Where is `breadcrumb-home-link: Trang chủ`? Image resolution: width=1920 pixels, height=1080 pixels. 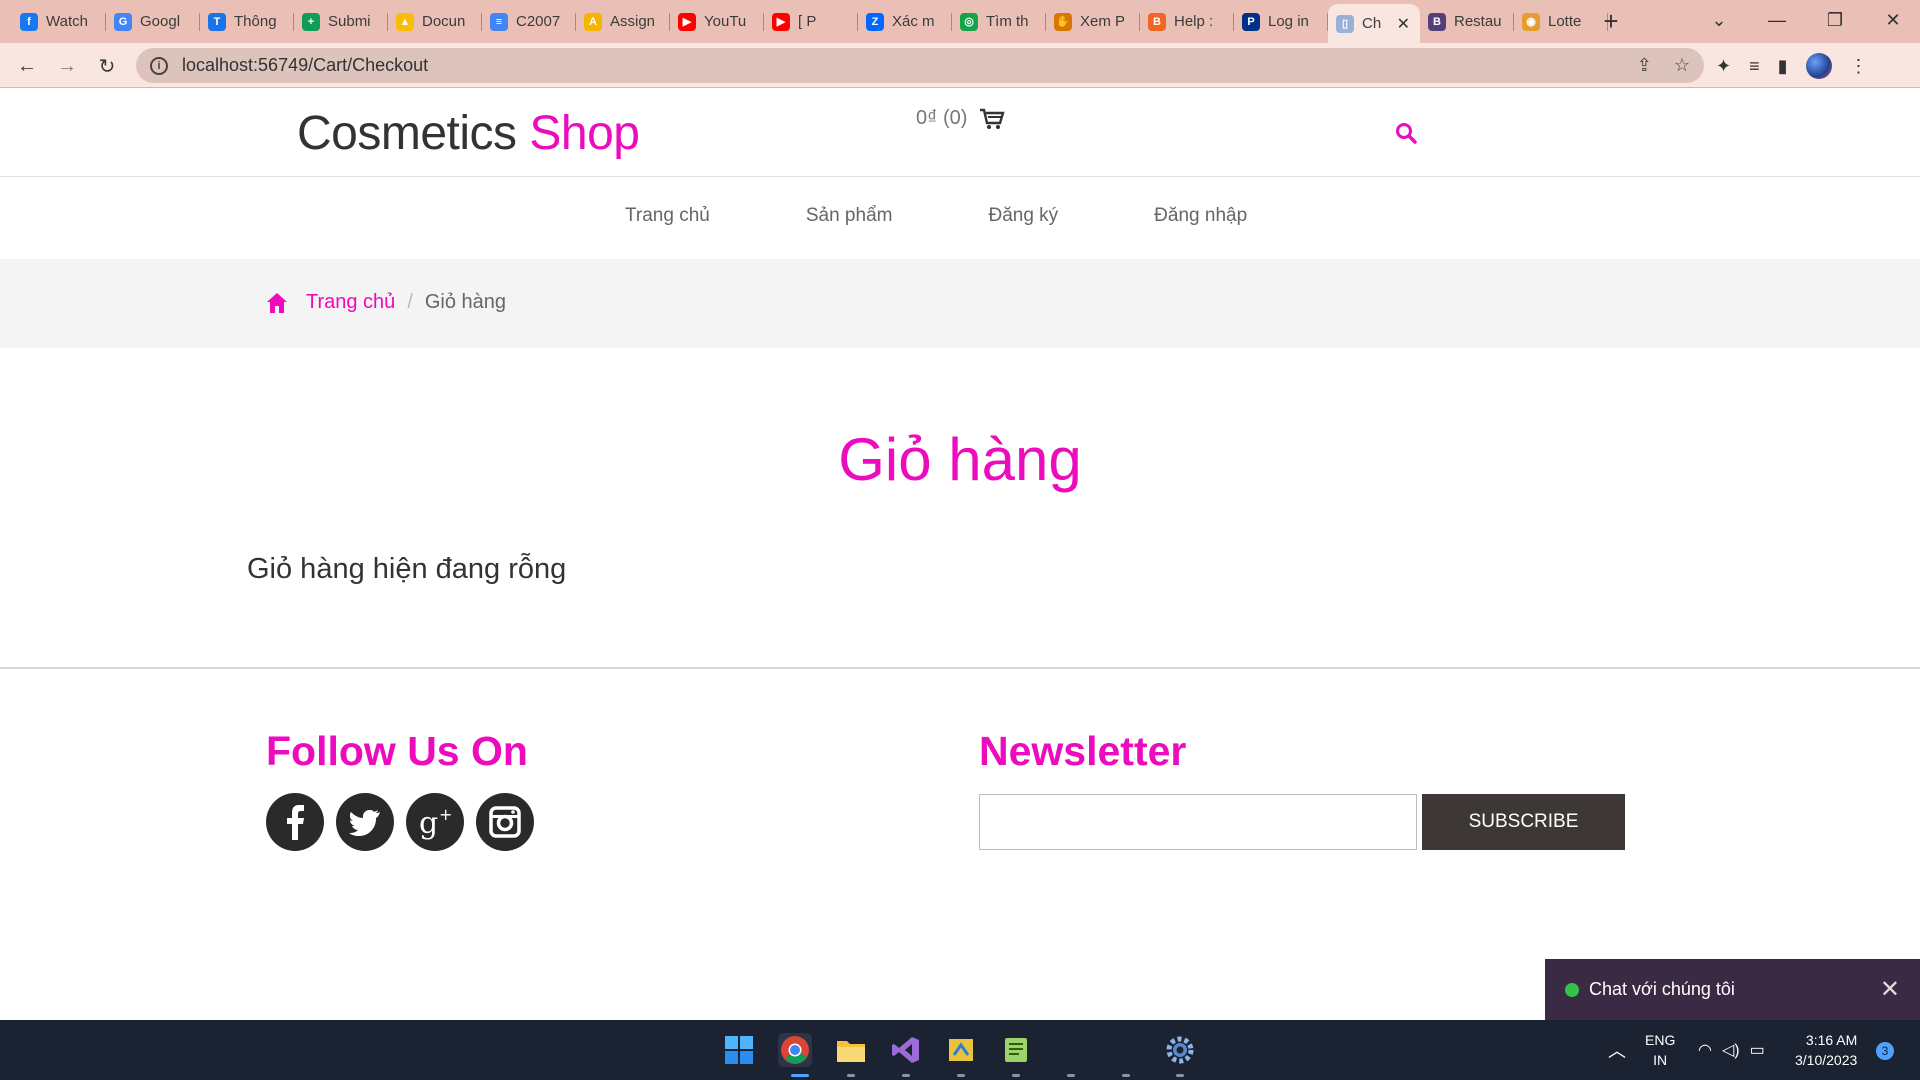 breadcrumb-home-link: Trang chủ is located at coordinates (350, 302).